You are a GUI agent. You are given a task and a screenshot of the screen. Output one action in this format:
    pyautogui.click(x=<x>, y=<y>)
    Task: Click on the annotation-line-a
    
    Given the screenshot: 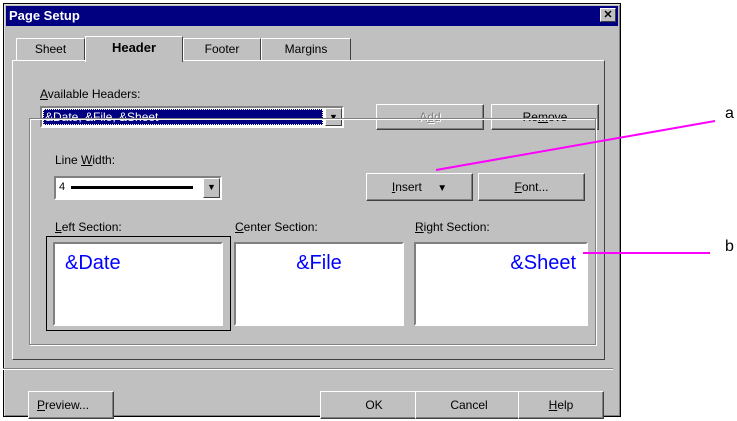 What is the action you would take?
    pyautogui.click(x=575, y=145)
    